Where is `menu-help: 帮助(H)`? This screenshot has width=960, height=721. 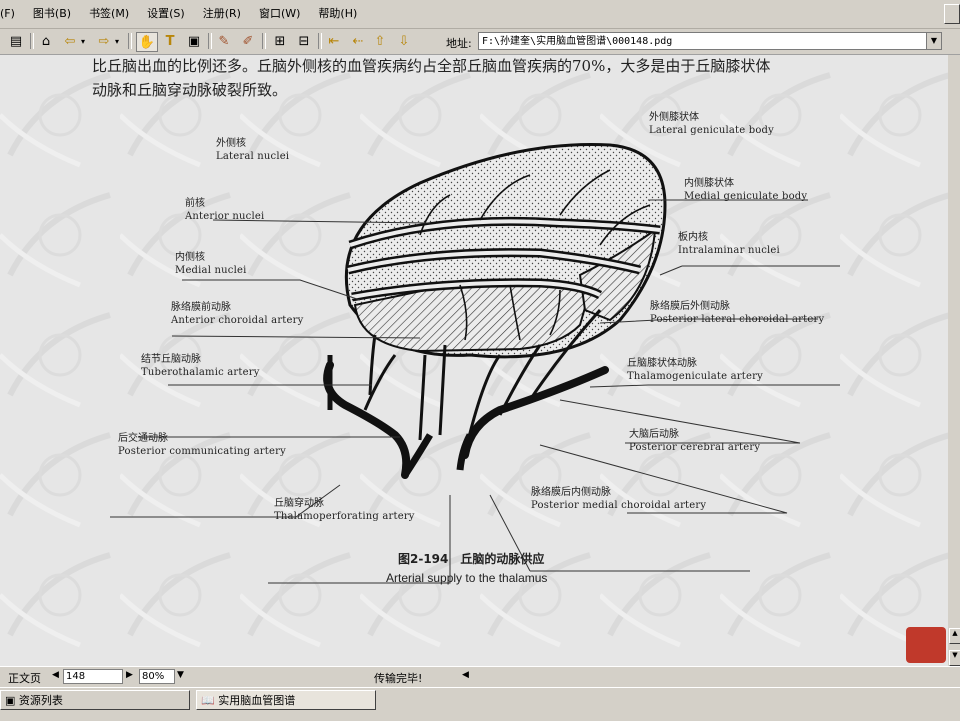
menu-help: 帮助(H) is located at coordinates (337, 14).